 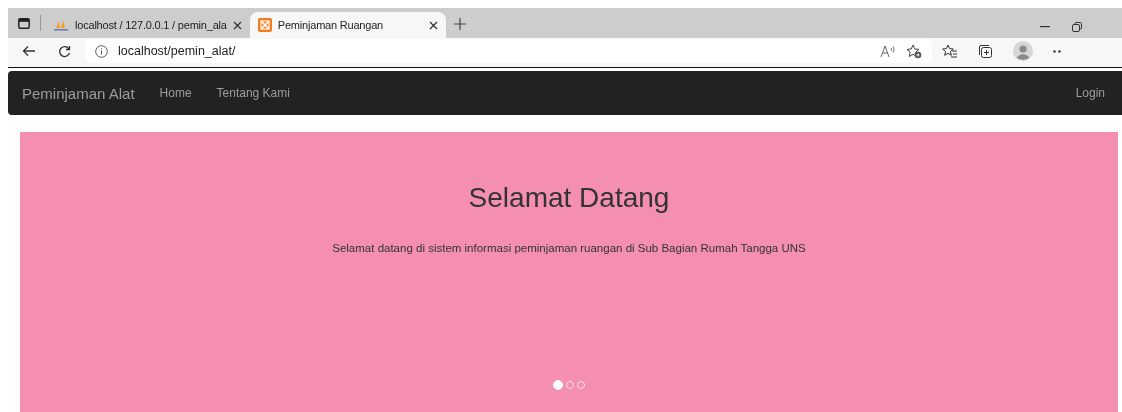 What do you see at coordinates (569, 198) in the screenshot?
I see `hero-title: Selamat Datang` at bounding box center [569, 198].